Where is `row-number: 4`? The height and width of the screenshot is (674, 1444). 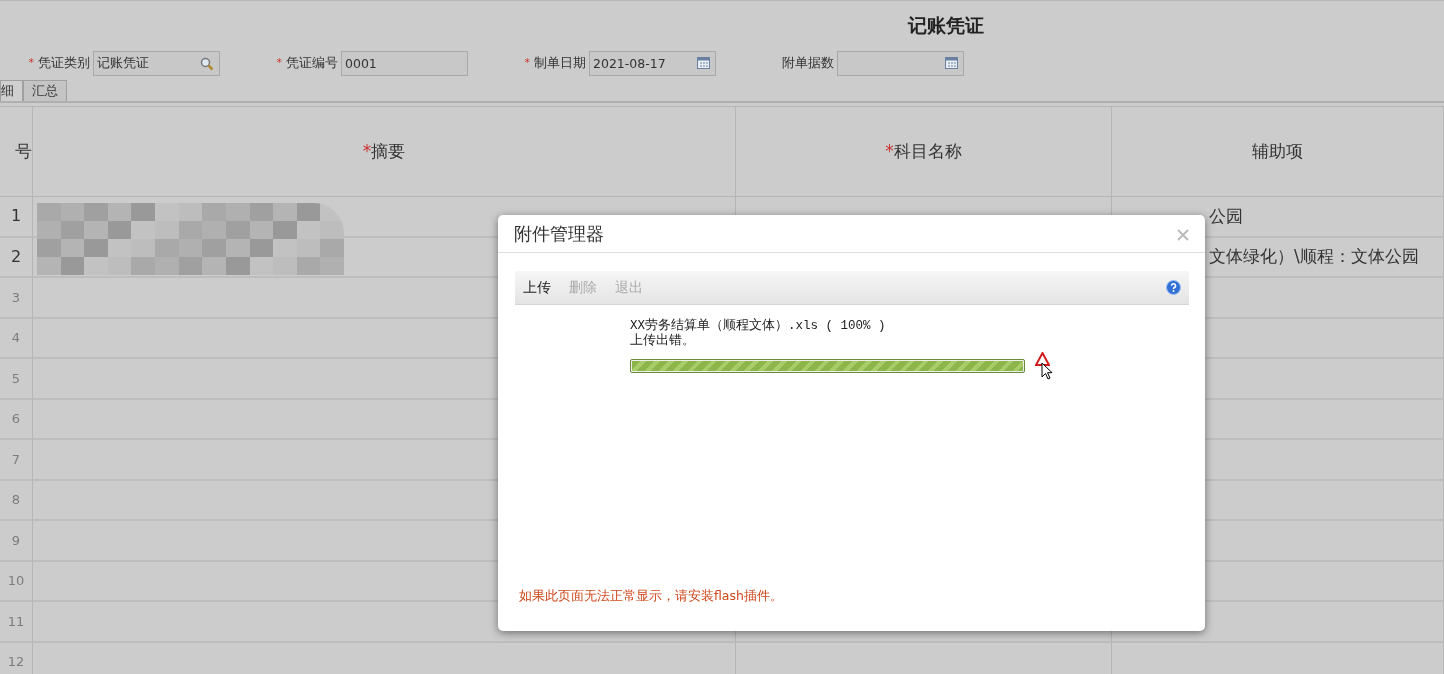
row-number: 4 is located at coordinates (16, 338).